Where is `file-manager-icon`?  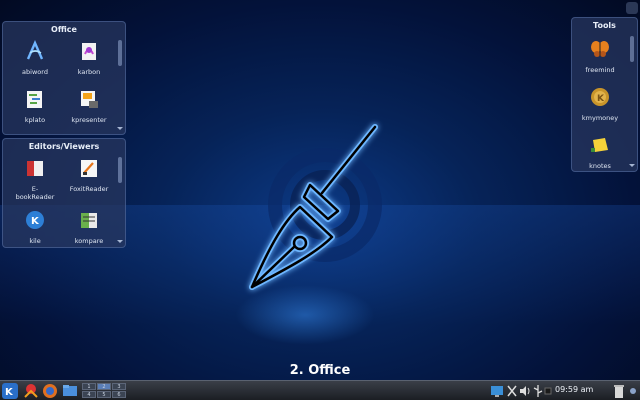 file-manager-icon is located at coordinates (70, 390).